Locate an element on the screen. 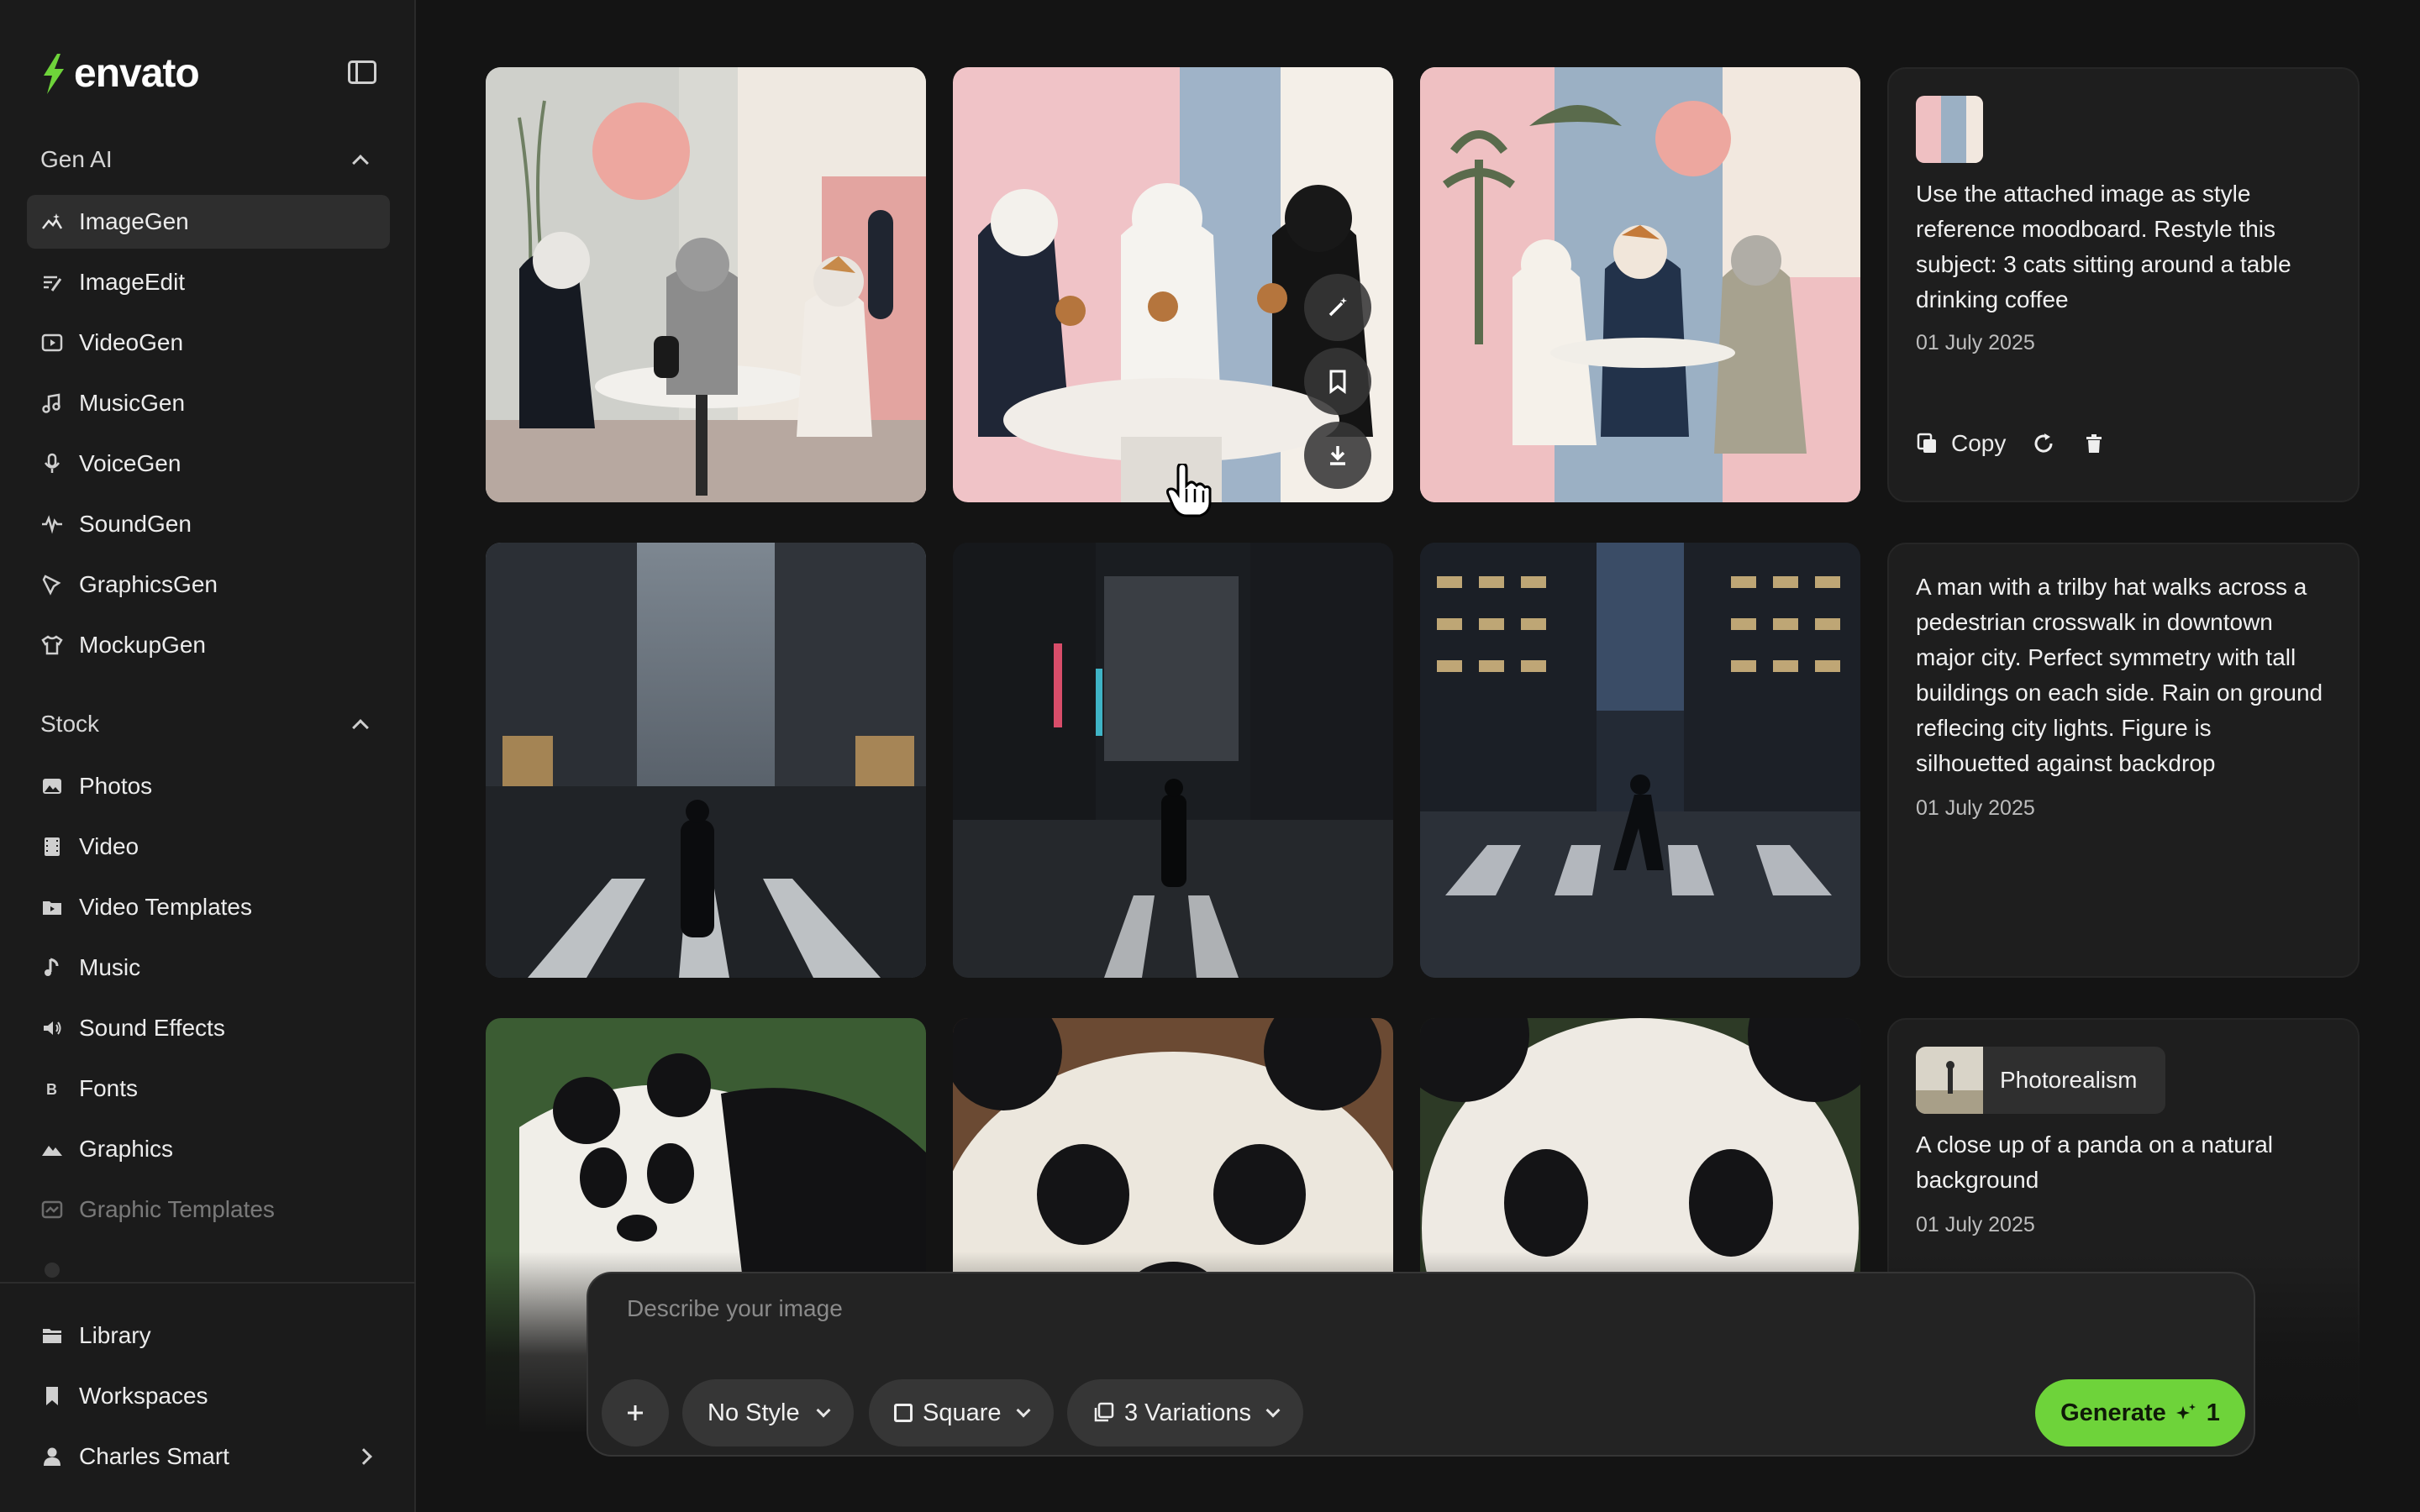 Image resolution: width=2420 pixels, height=1512 pixels. template-icon is located at coordinates (52, 1209).